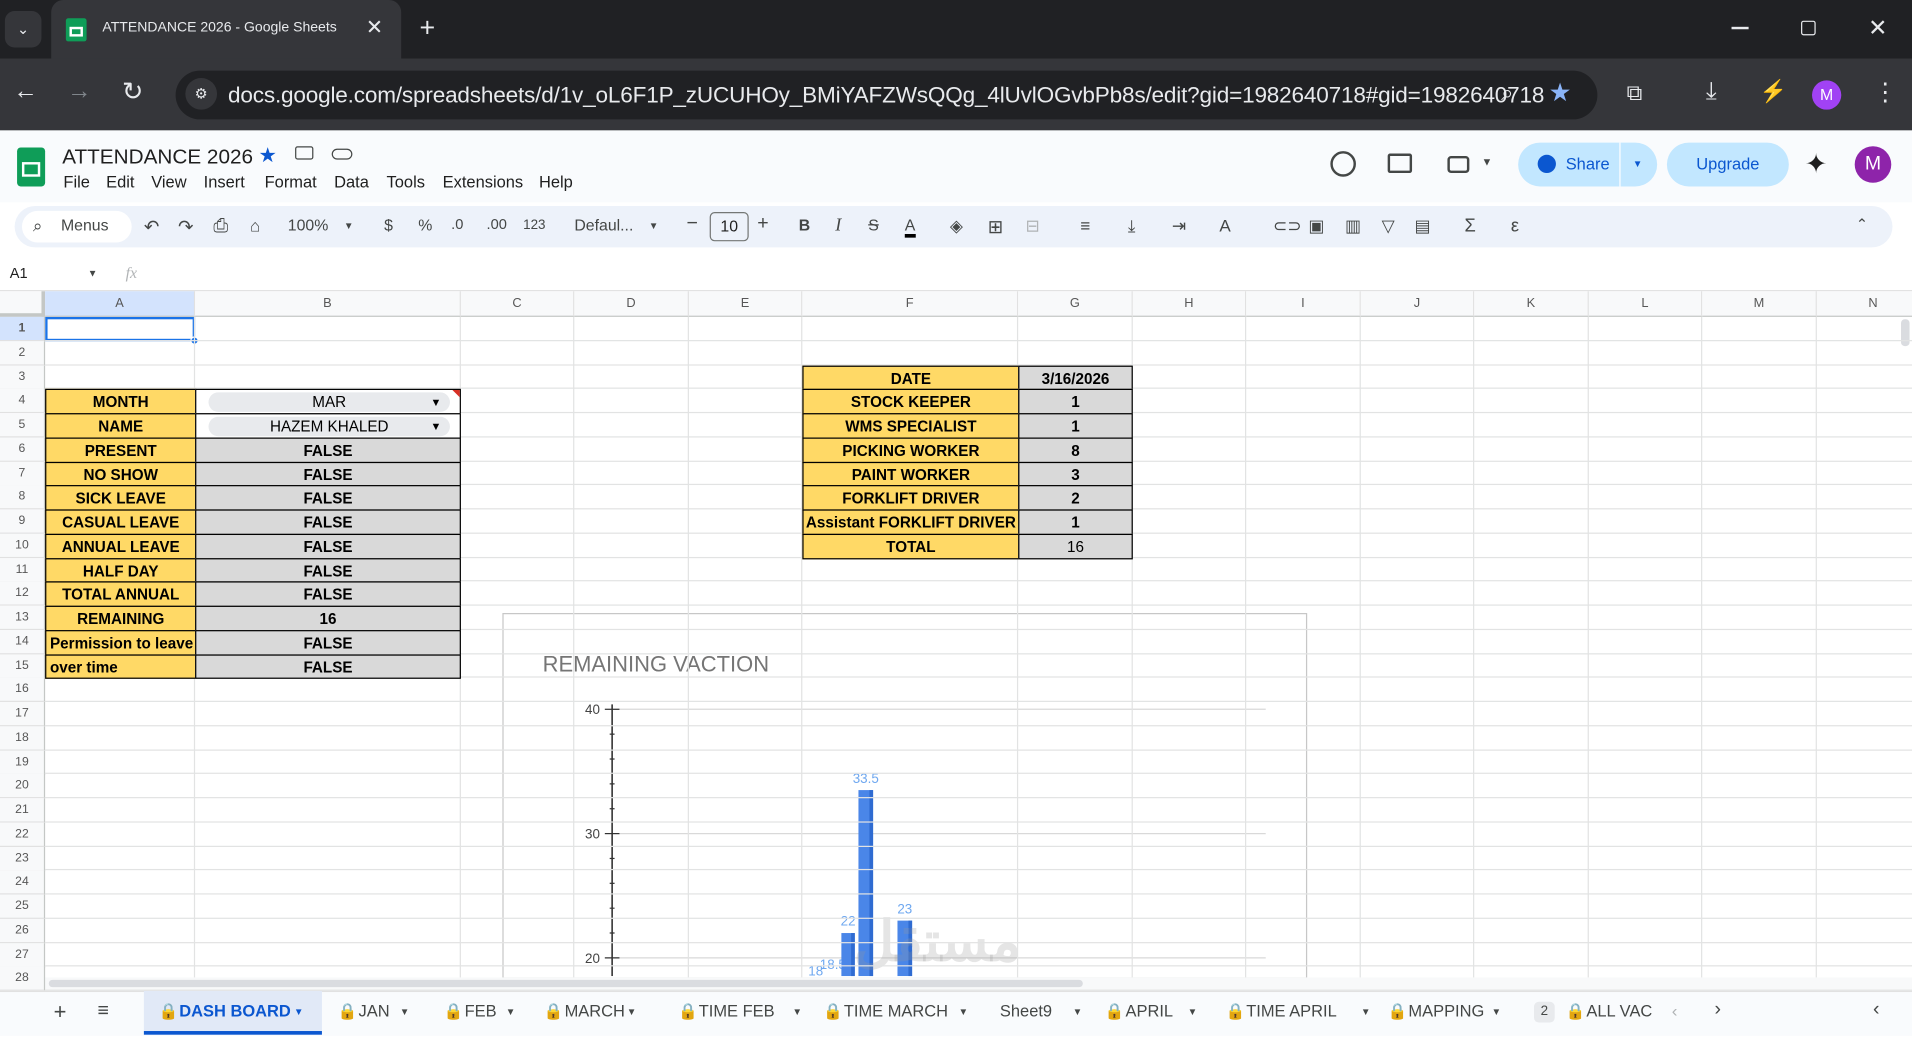 This screenshot has height=1042, width=1912. I want to click on summary-value-cell: 16, so click(1075, 546).